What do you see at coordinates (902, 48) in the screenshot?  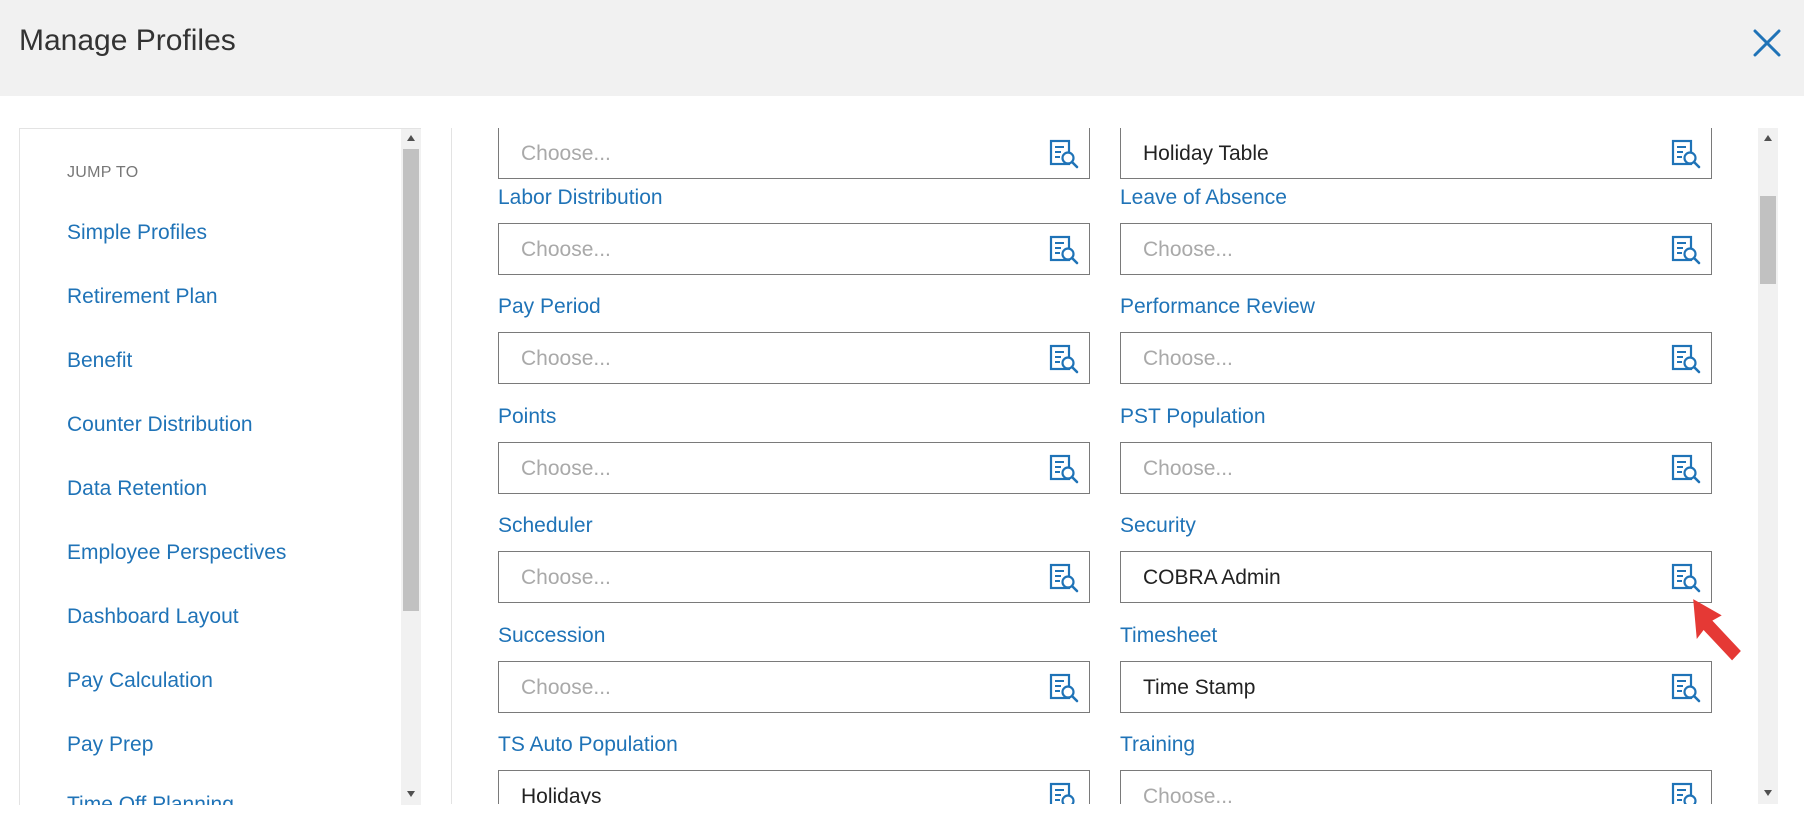 I see `modal-header: Manage Profiles` at bounding box center [902, 48].